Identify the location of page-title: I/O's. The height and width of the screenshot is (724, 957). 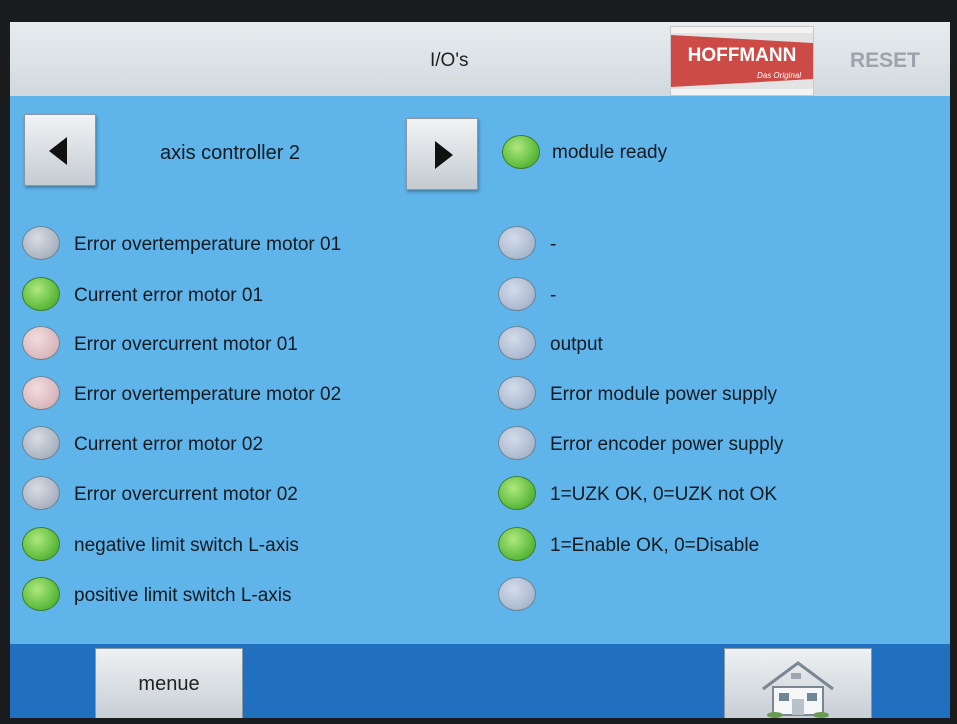
(449, 60).